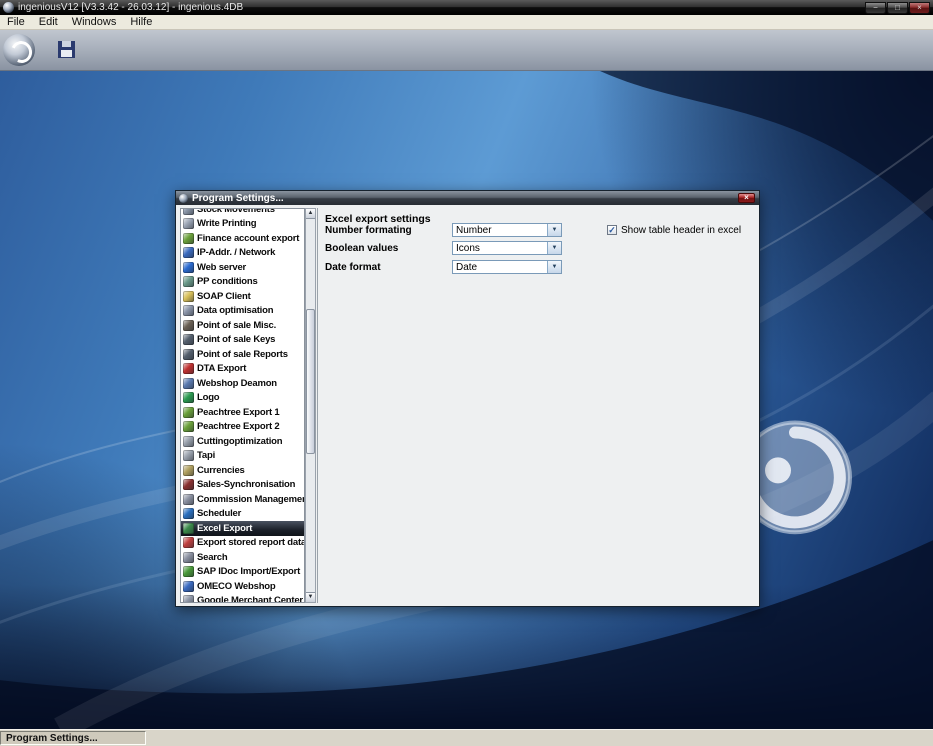 Image resolution: width=933 pixels, height=746 pixels. I want to click on pos-keys-icon, so click(188, 340).